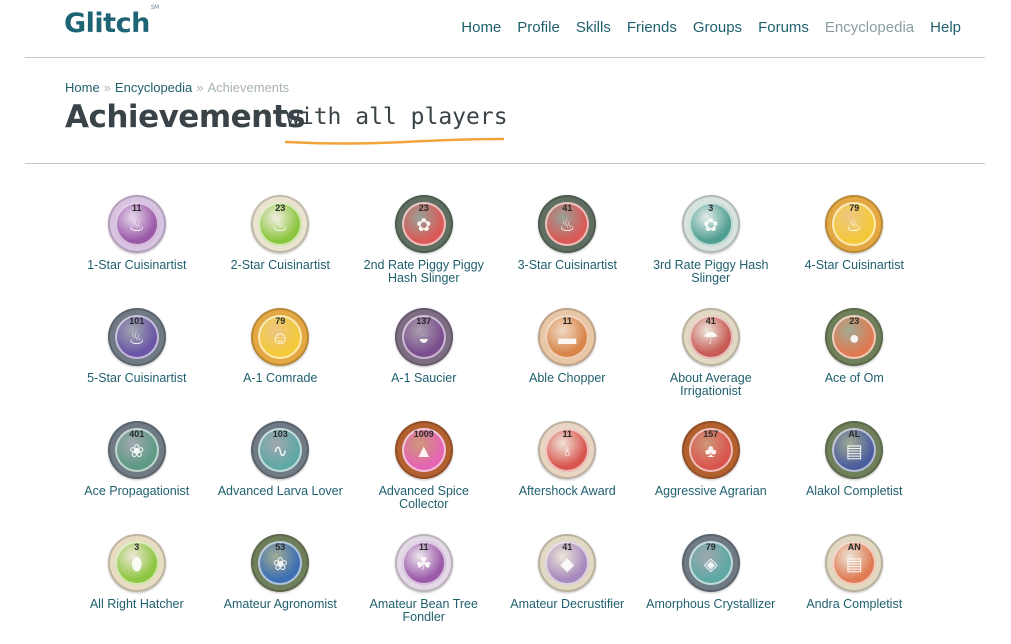 The width and height of the screenshot is (1011, 644). I want to click on nav-encyclopedia: Encyclopedia, so click(869, 27).